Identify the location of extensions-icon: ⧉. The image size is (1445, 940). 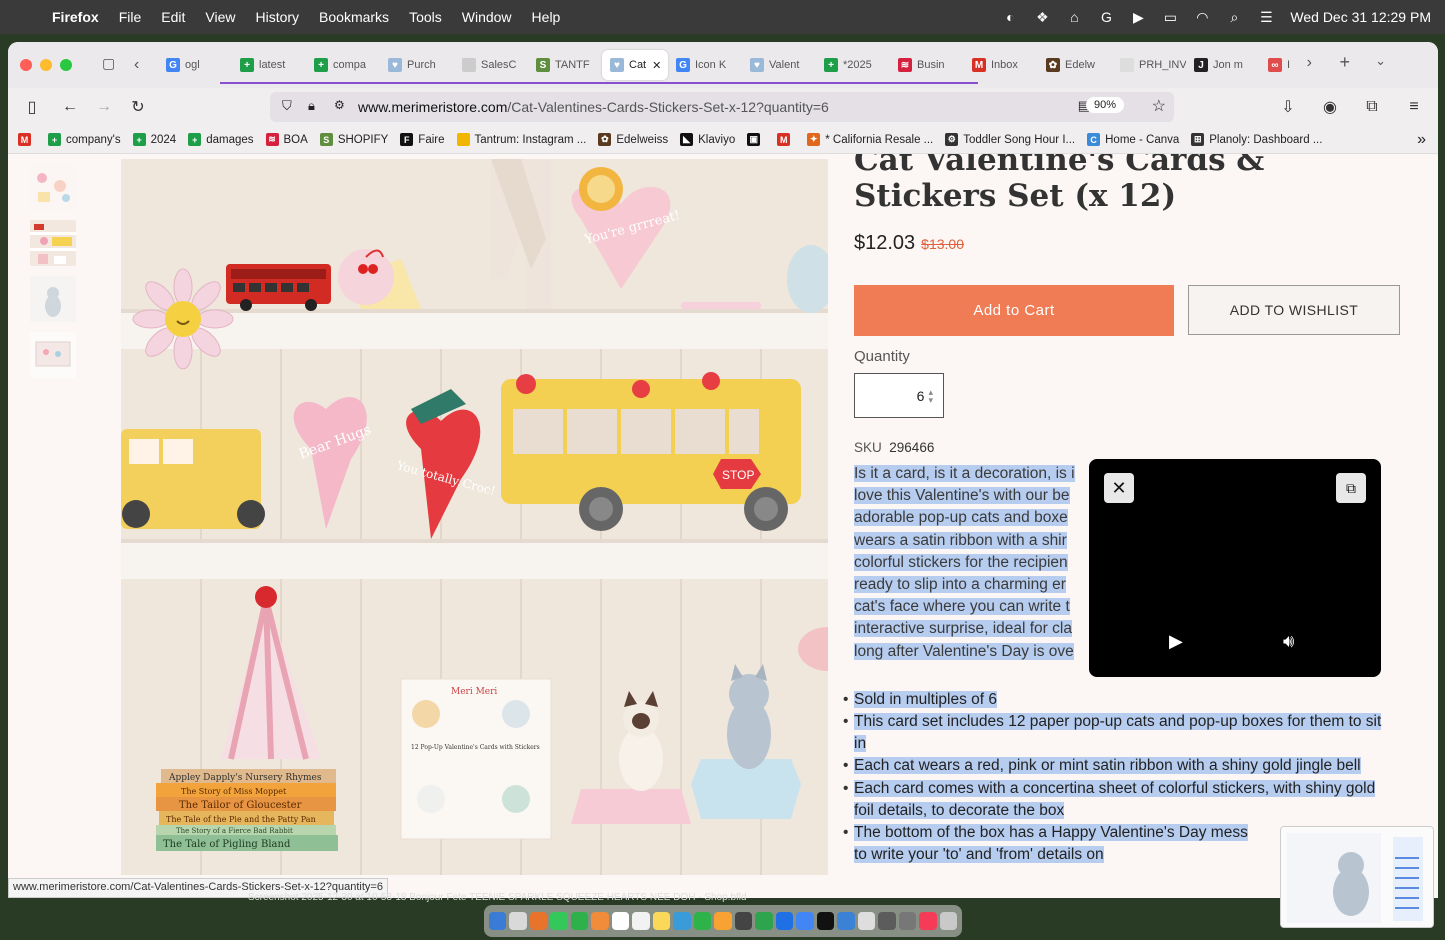
(1372, 107).